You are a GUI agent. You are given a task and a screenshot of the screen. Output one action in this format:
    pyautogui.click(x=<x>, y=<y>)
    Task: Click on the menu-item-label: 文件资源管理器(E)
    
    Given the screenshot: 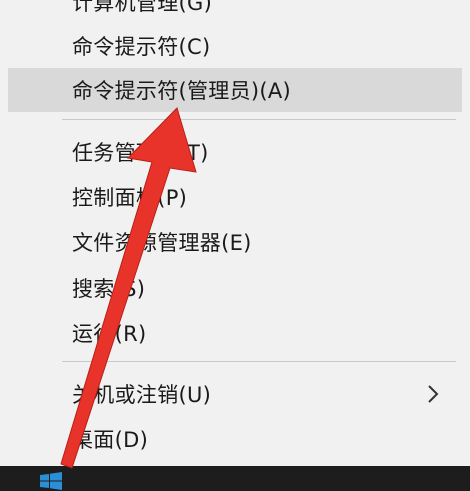 What is the action you would take?
    pyautogui.click(x=162, y=243)
    